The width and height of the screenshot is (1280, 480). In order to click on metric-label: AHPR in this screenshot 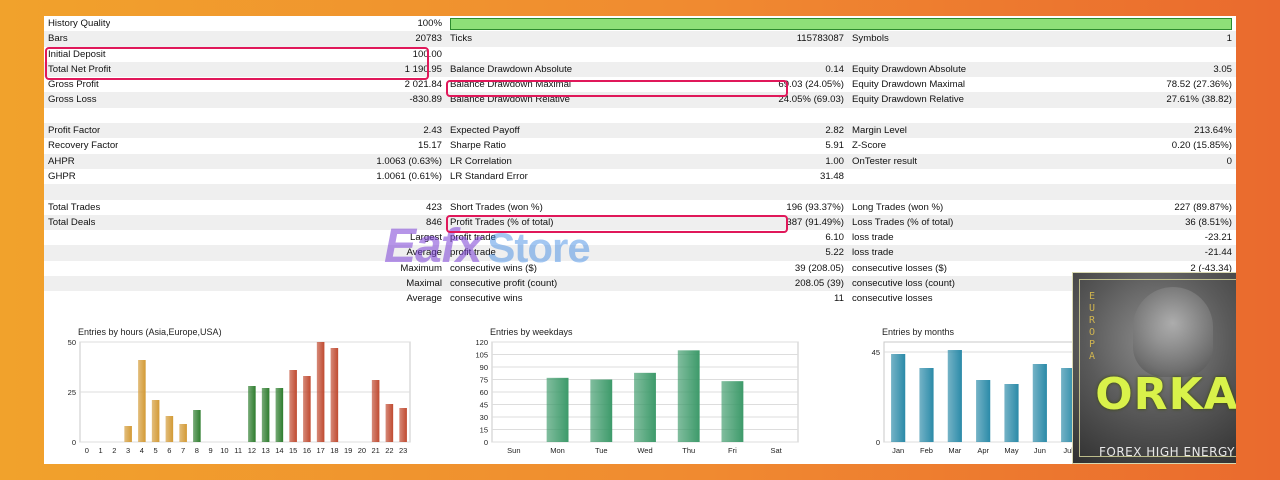, I will do `click(61, 161)`.